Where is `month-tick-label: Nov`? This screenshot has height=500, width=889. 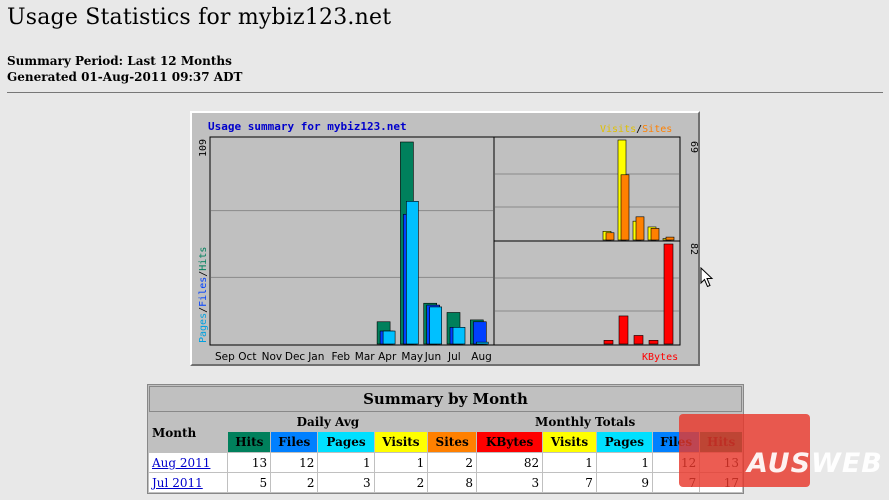
month-tick-label: Nov is located at coordinates (272, 357).